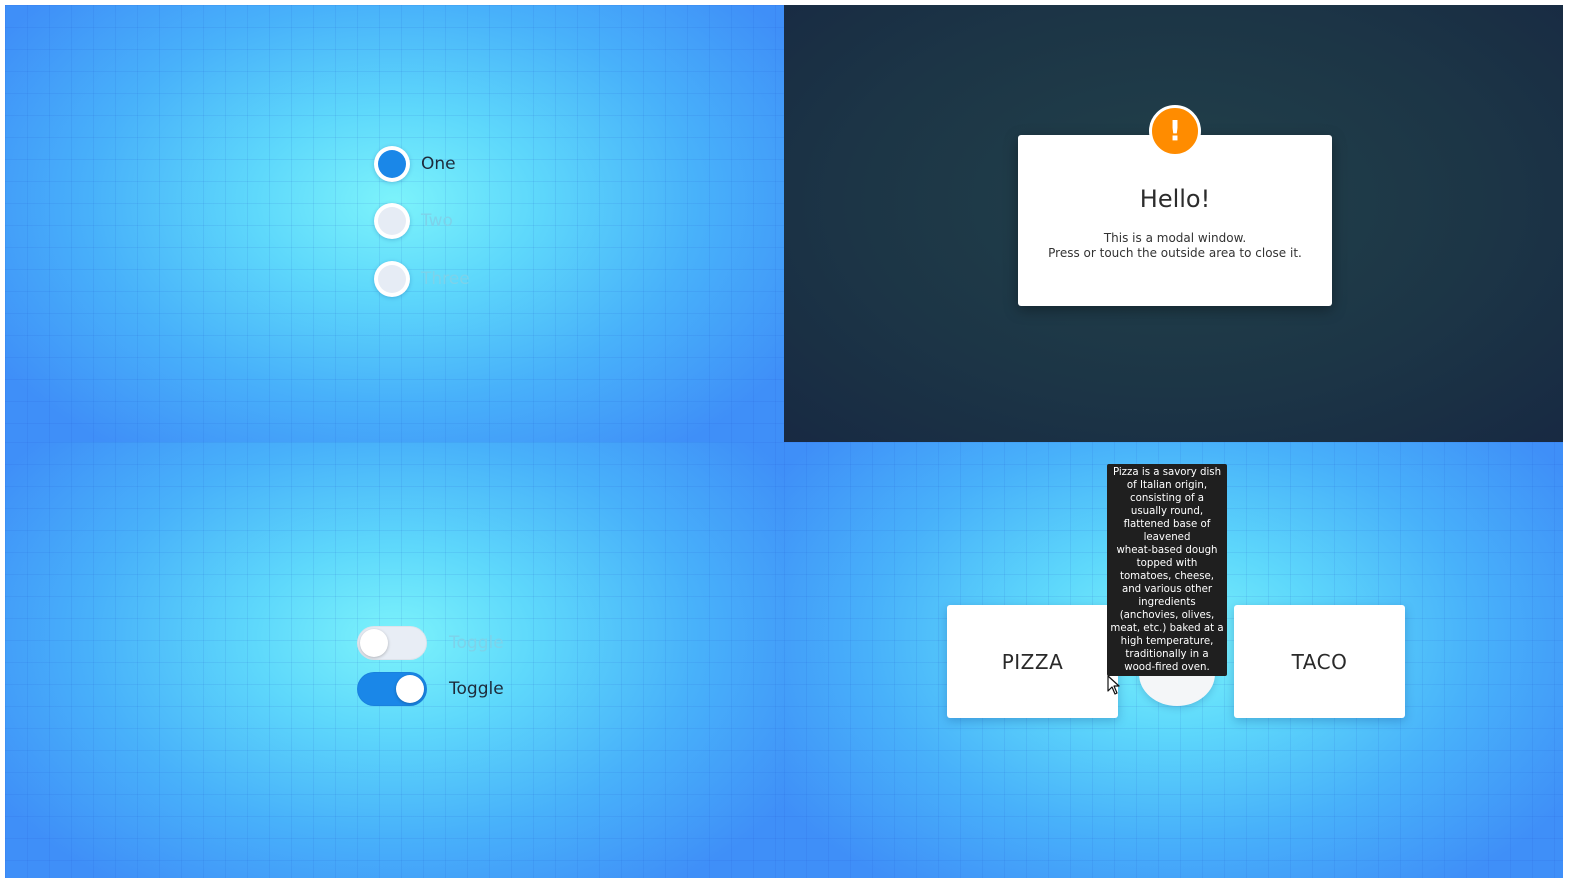 The image size is (1570, 884). What do you see at coordinates (1175, 131) in the screenshot?
I see `warning-icon: !` at bounding box center [1175, 131].